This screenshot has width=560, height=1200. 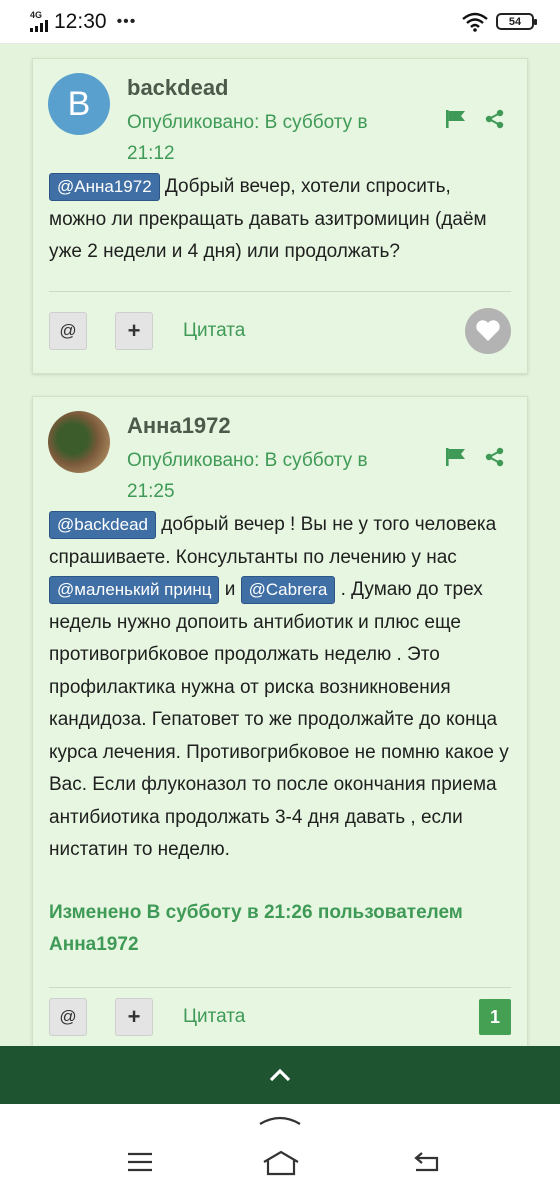 I want to click on system-navigation-bar, so click(x=280, y=1152).